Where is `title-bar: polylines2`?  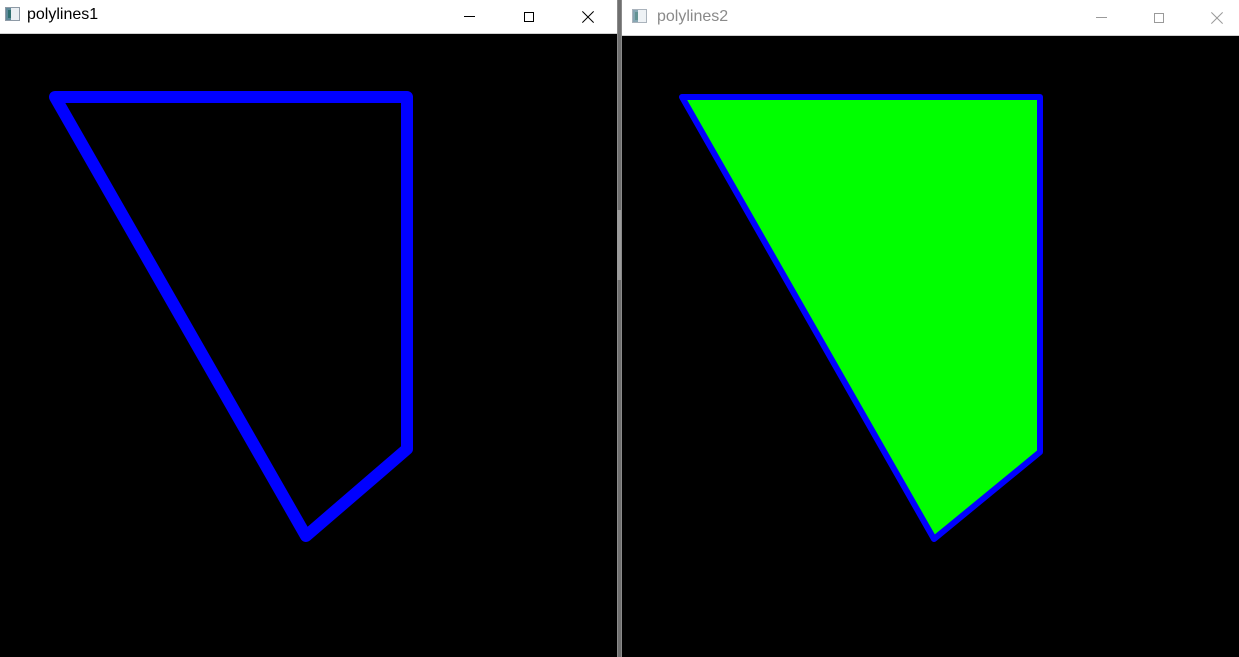
title-bar: polylines2 is located at coordinates (930, 18).